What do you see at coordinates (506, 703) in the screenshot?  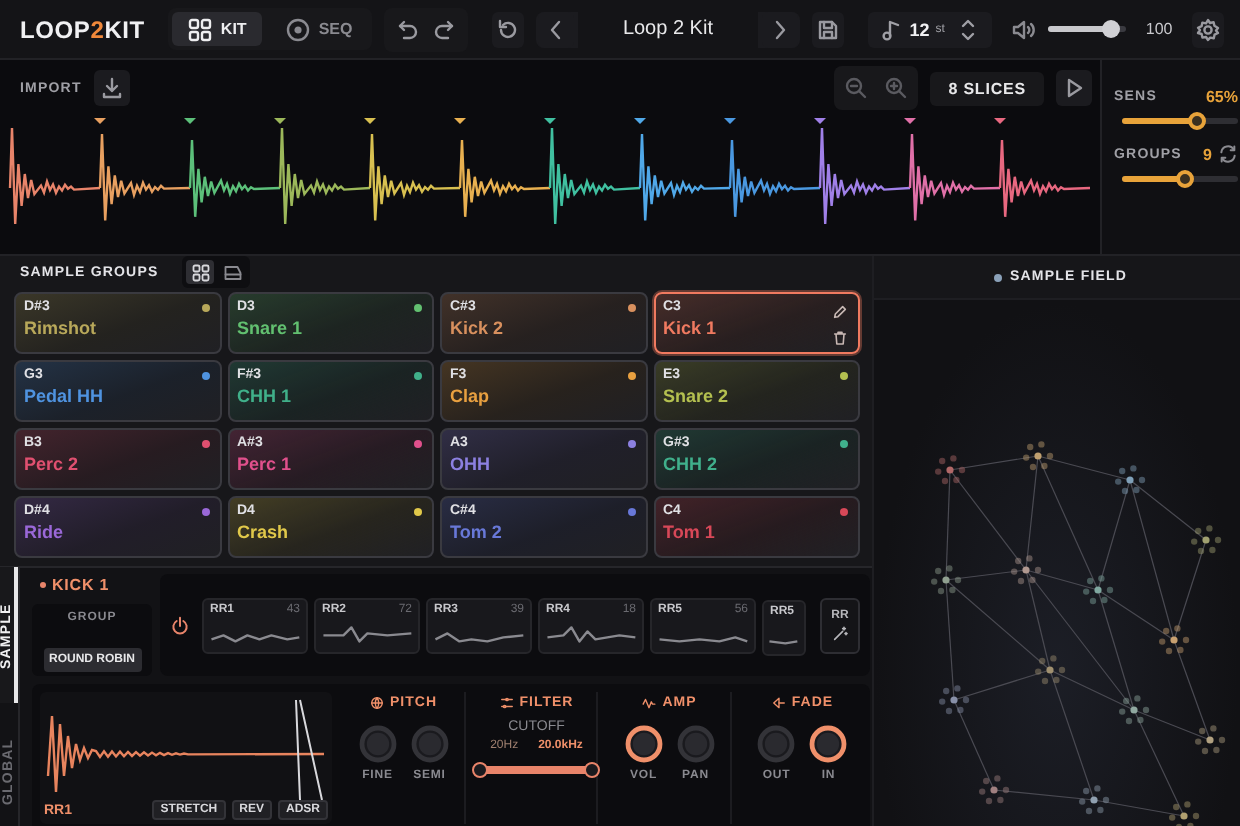 I see `sliders-icon` at bounding box center [506, 703].